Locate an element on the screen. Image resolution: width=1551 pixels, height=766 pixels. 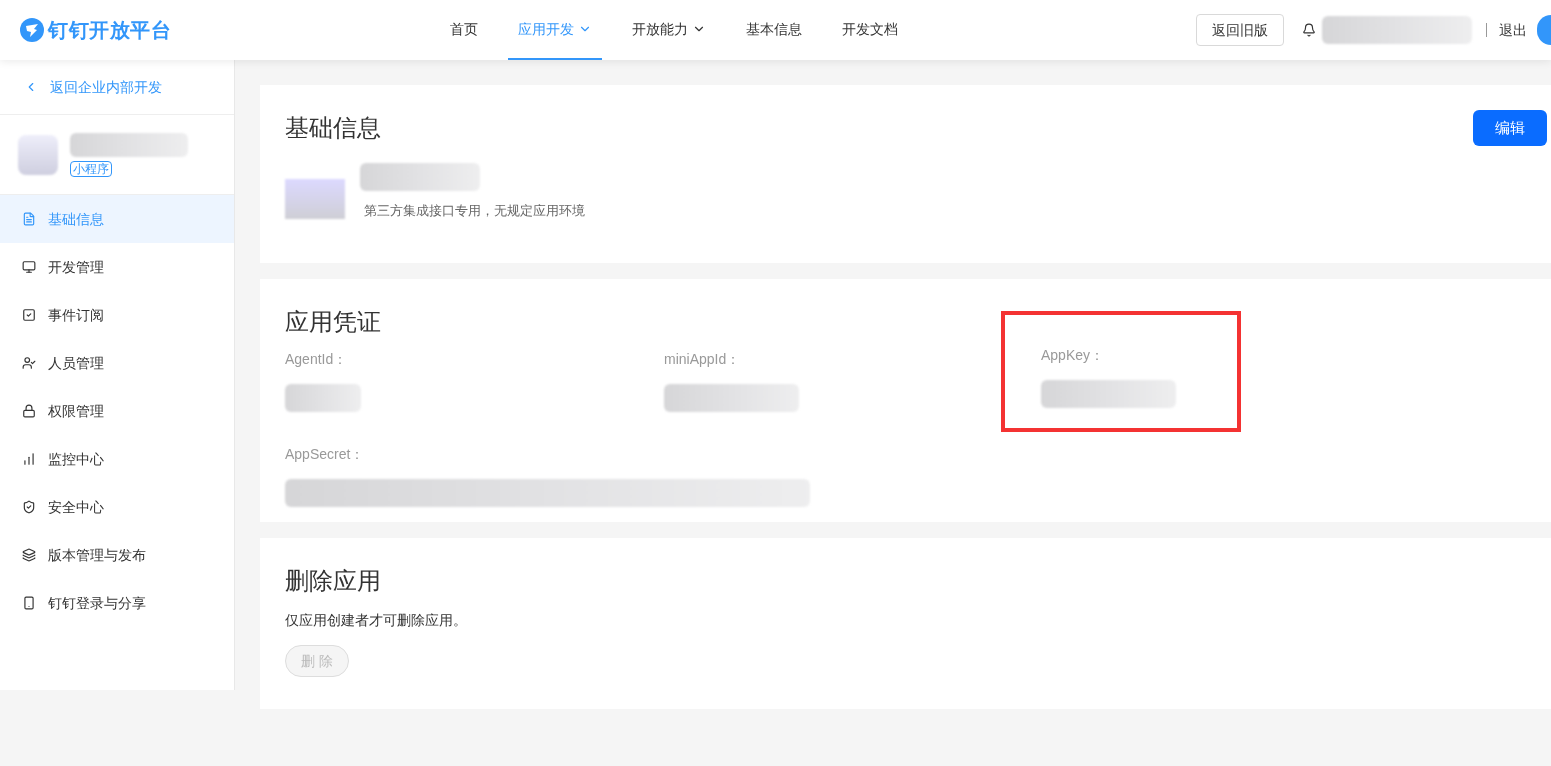
app-description: 第三方集成接口专用，无规定应用环境 is located at coordinates (474, 211).